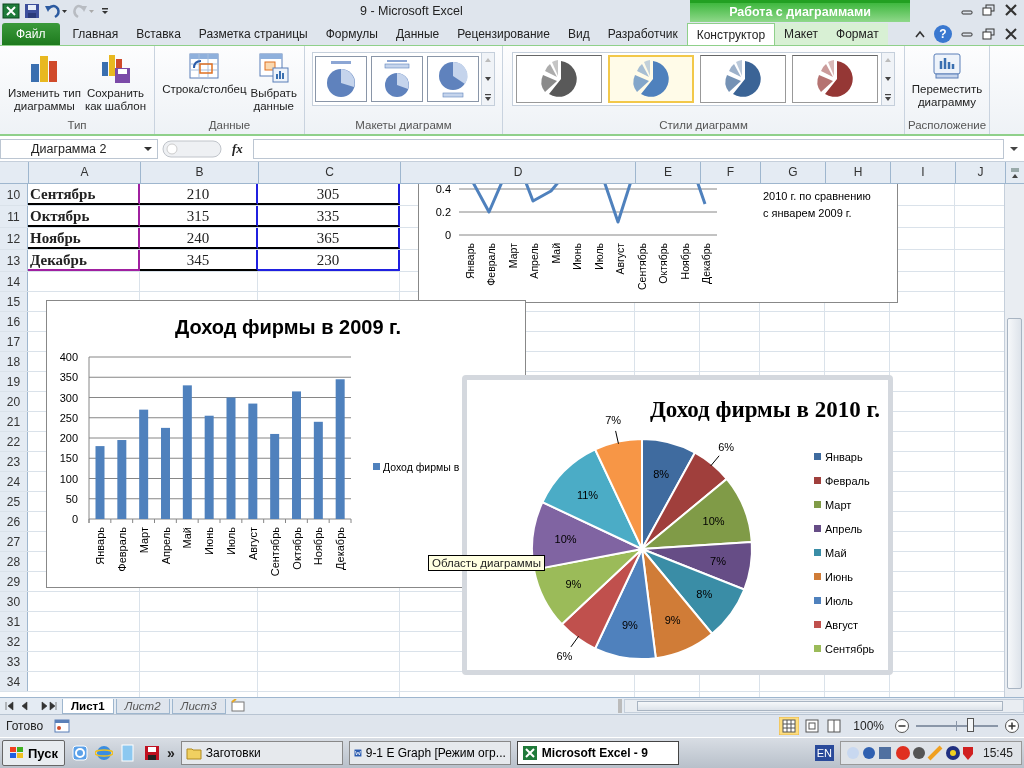  I want to click on row-header: 28, so click(14, 561).